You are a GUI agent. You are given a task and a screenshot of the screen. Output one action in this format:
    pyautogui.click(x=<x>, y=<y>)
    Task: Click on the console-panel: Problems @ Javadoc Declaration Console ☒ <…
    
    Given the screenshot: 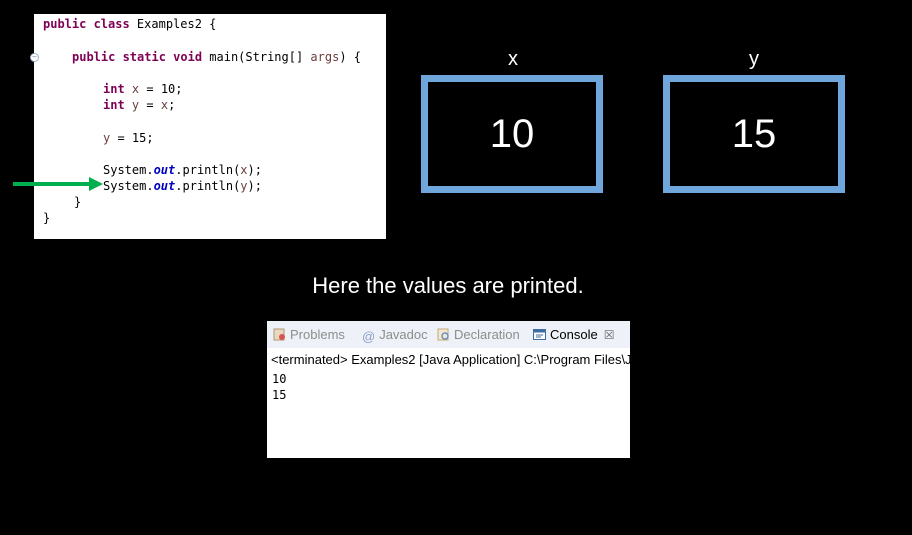 What is the action you would take?
    pyautogui.click(x=448, y=389)
    